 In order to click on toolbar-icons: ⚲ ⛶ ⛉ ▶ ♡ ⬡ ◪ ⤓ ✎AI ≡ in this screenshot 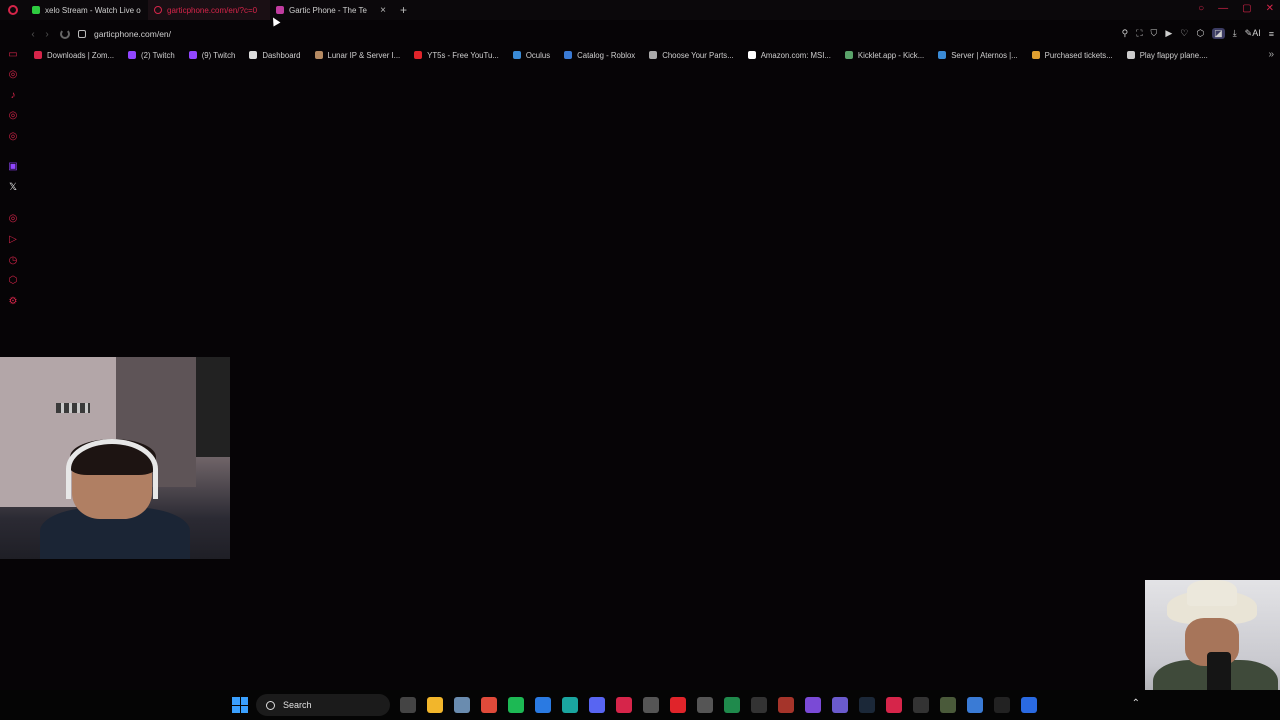, I will do `click(1198, 33)`.